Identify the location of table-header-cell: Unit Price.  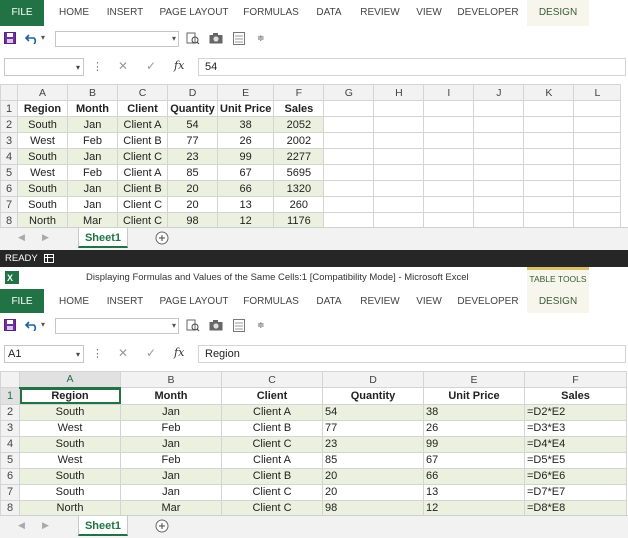
(474, 396).